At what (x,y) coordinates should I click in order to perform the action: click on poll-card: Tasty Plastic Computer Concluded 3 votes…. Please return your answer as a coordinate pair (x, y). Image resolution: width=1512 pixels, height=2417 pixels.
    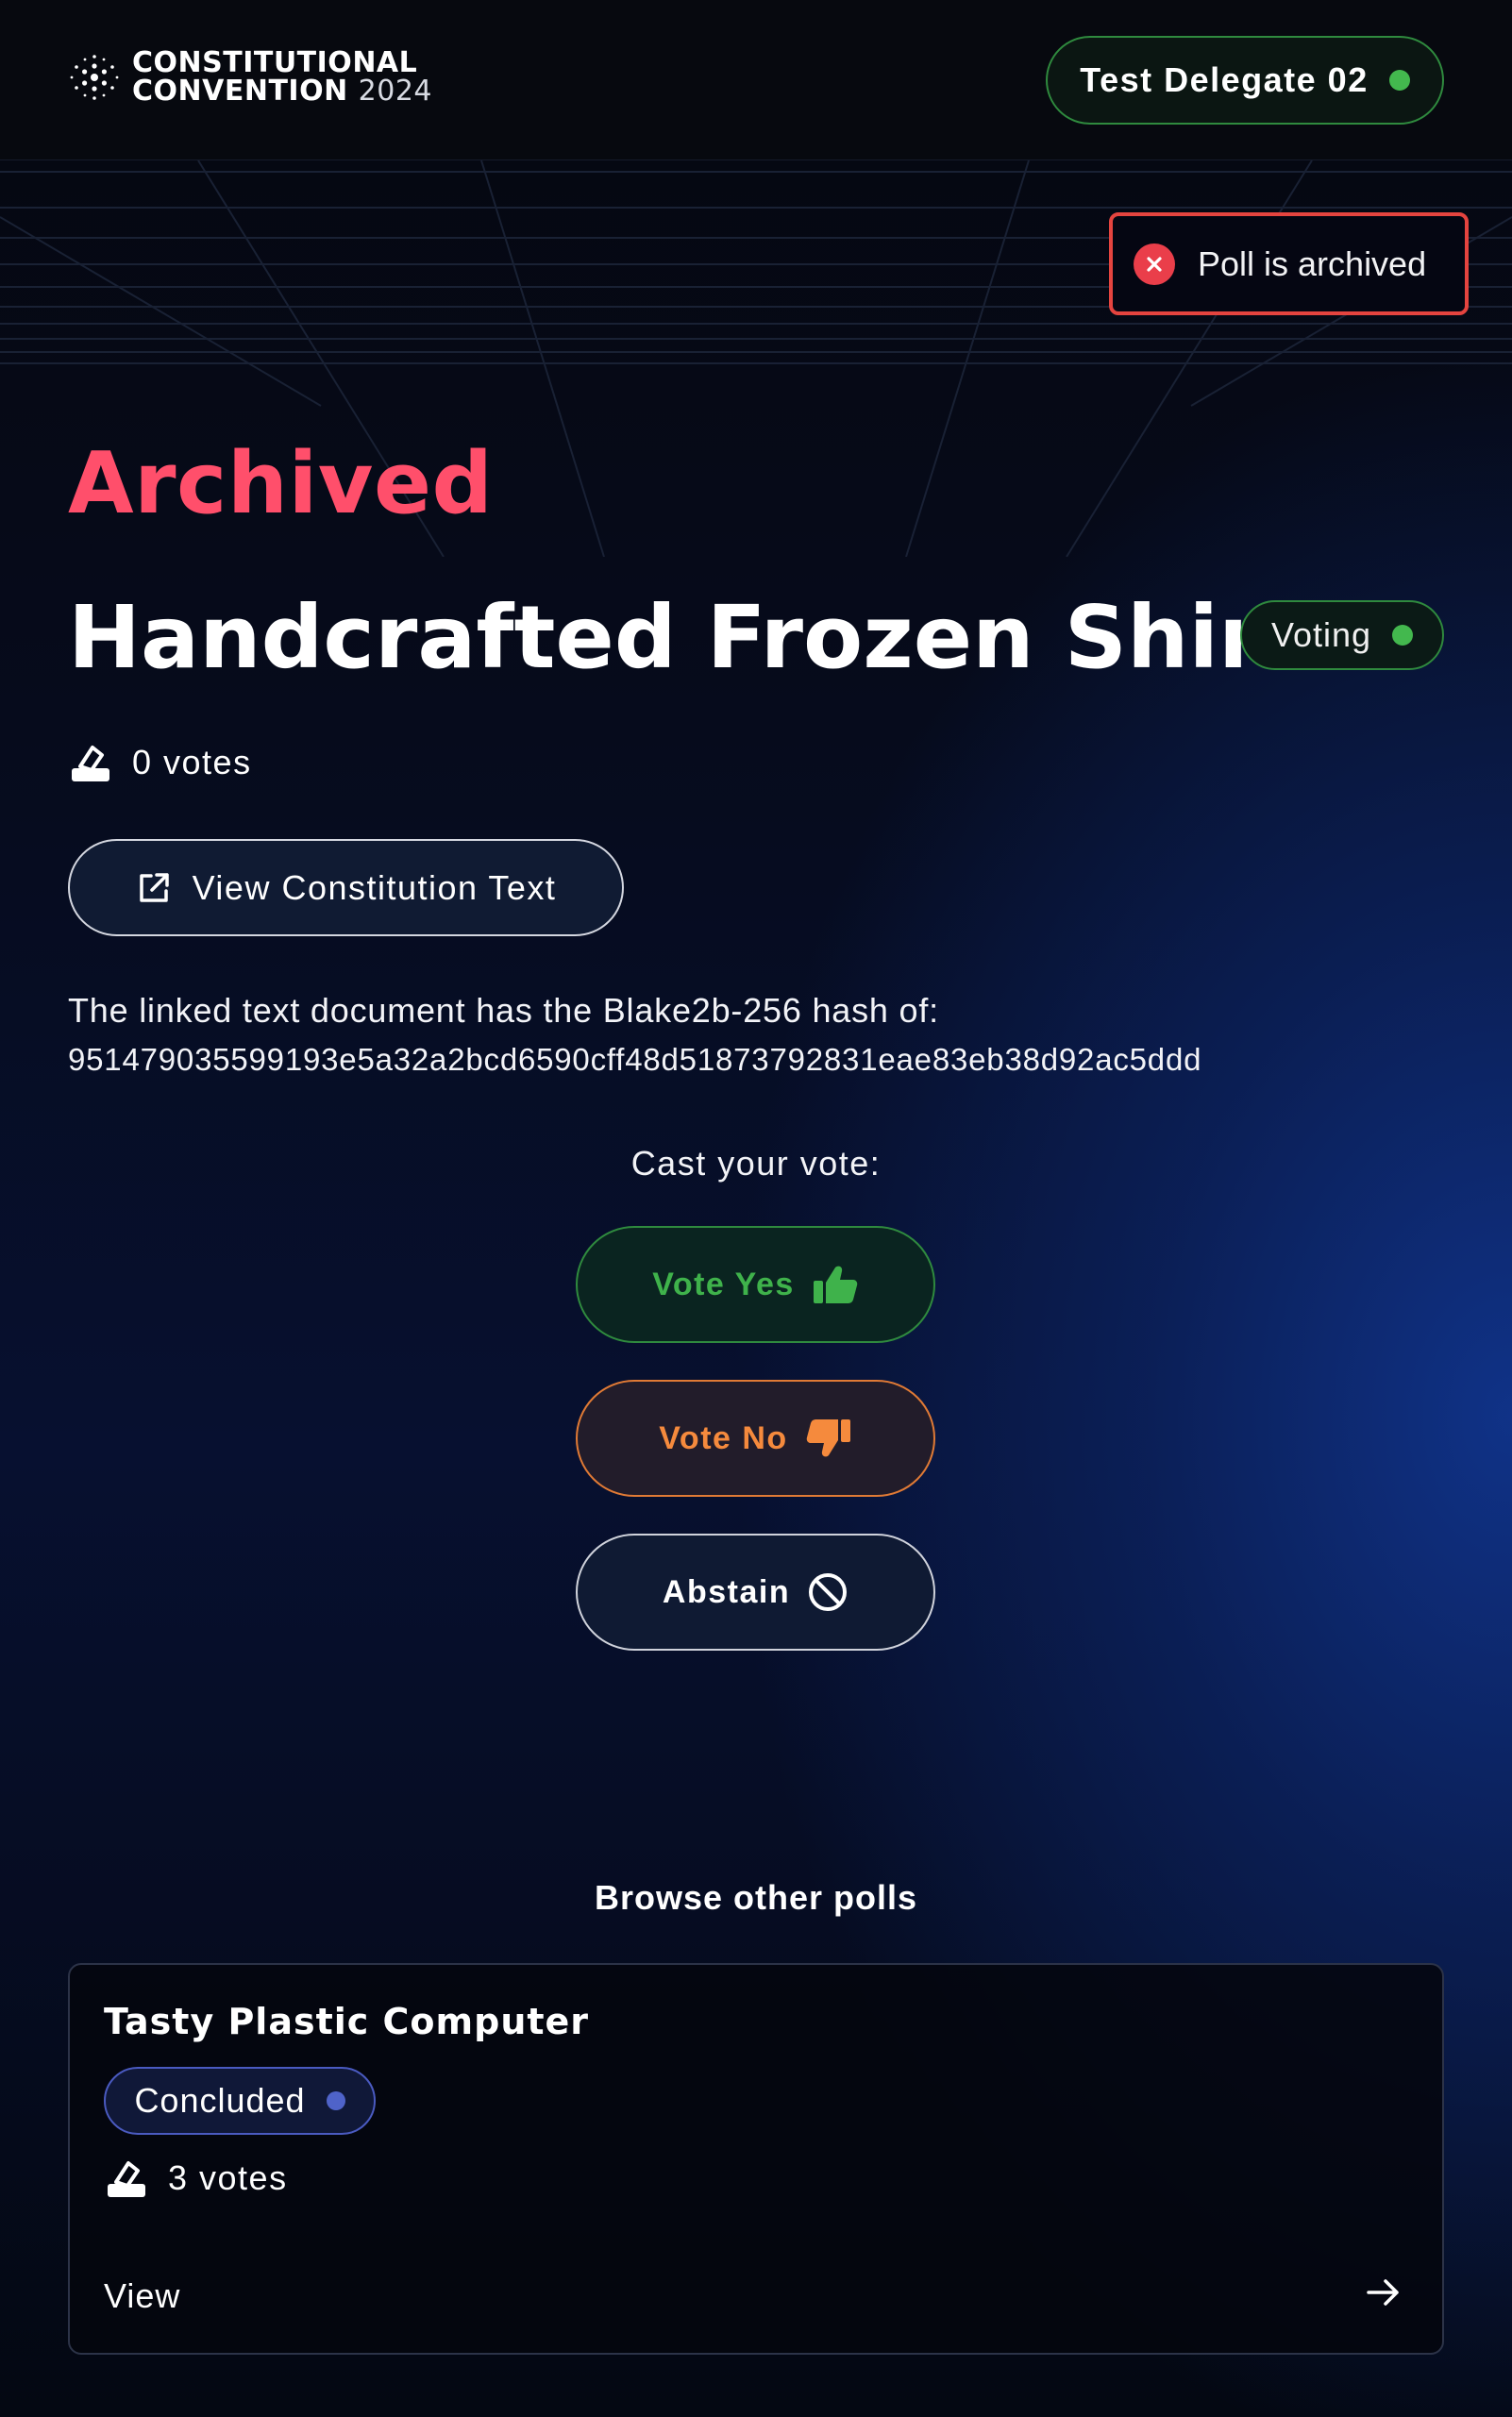
    Looking at the image, I should click on (756, 2159).